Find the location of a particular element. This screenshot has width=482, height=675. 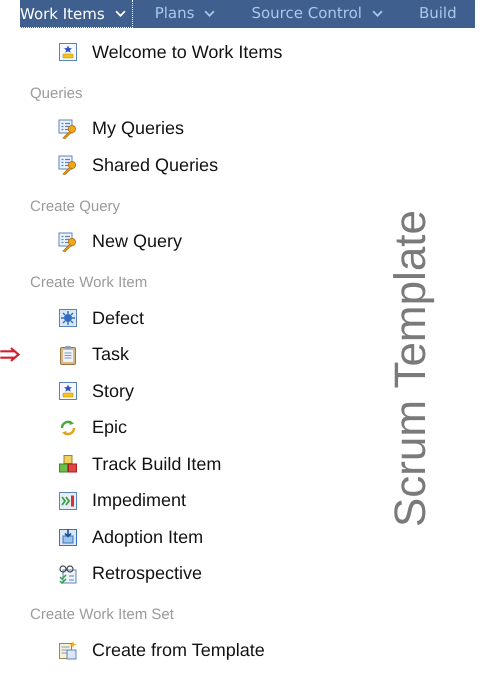

menu-link: Story is located at coordinates (113, 391).